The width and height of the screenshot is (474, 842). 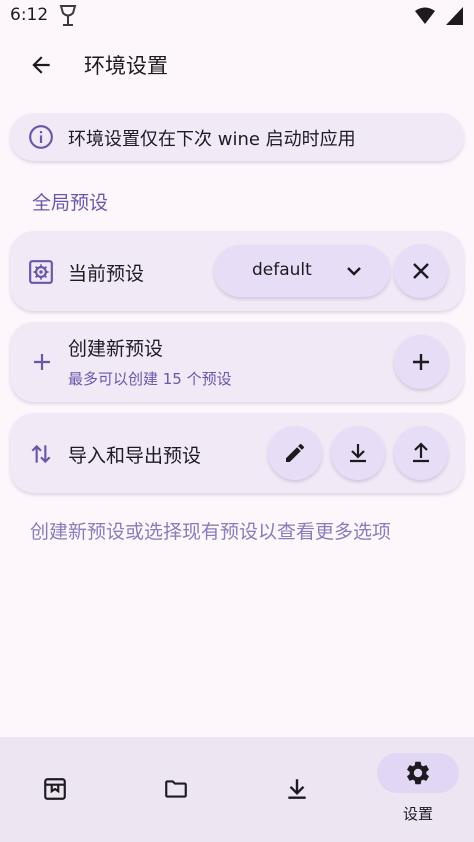 What do you see at coordinates (135, 456) in the screenshot?
I see `import-export-label: 导入和导出预设` at bounding box center [135, 456].